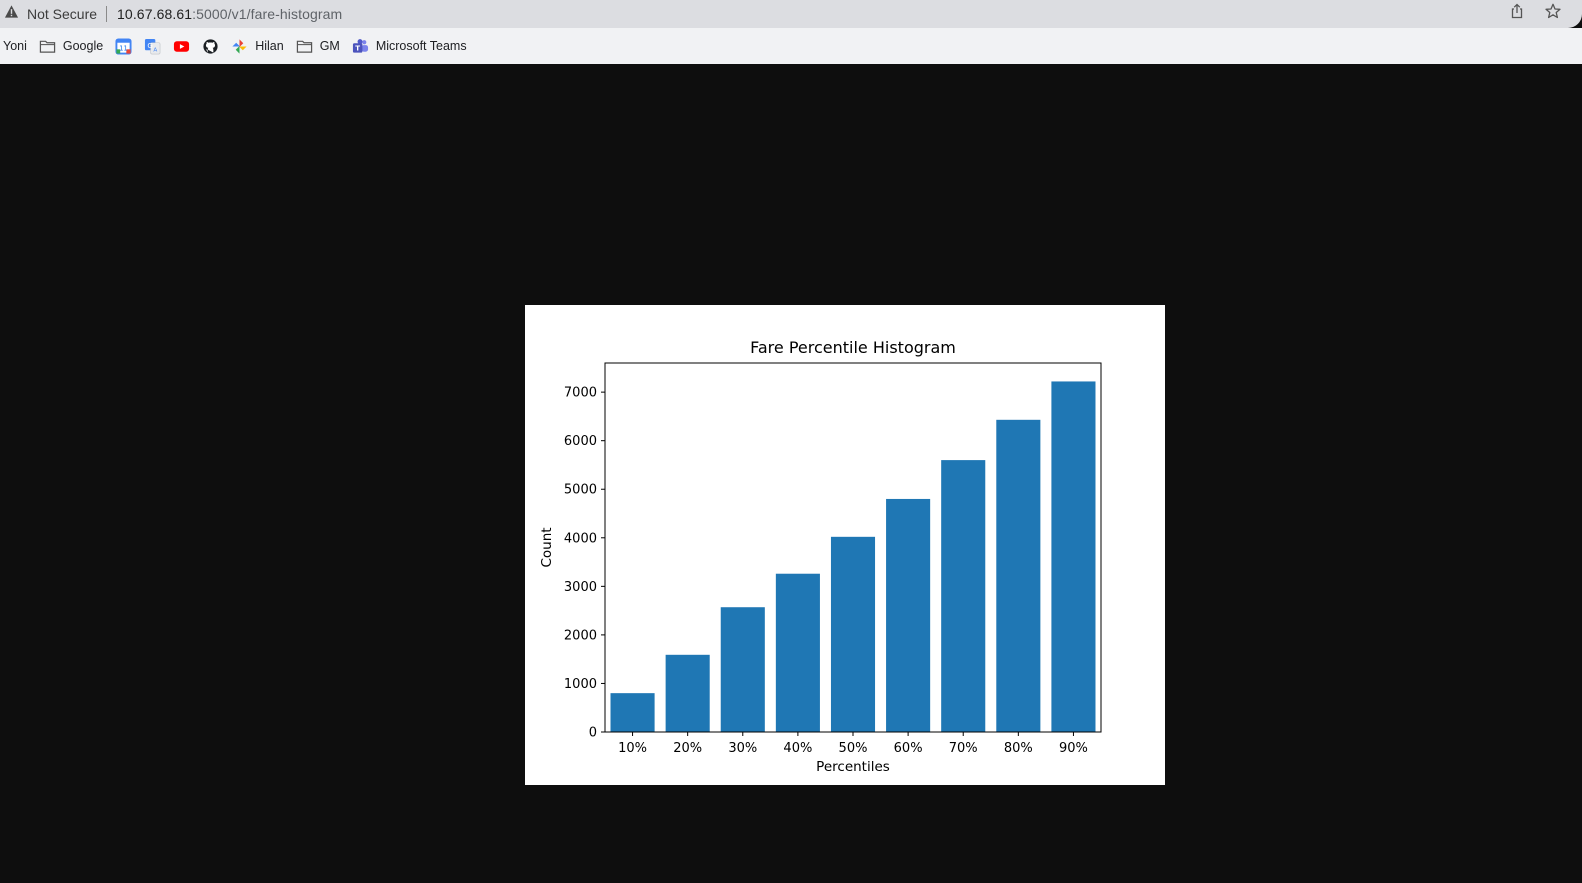  I want to click on bookmark-google-calendar: 11, so click(123, 46).